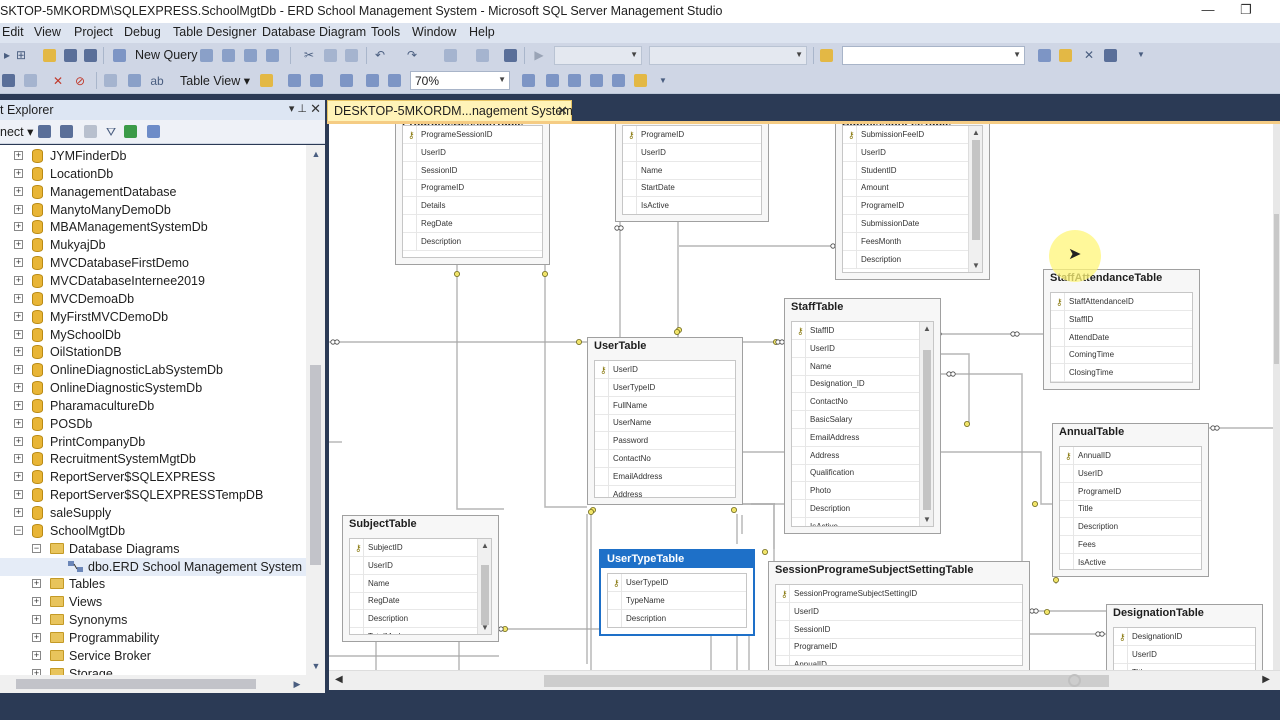 The height and width of the screenshot is (720, 1280). Describe the element at coordinates (153, 263) in the screenshot. I see `tree-node: + MVCDatabaseFirstDemo` at that location.